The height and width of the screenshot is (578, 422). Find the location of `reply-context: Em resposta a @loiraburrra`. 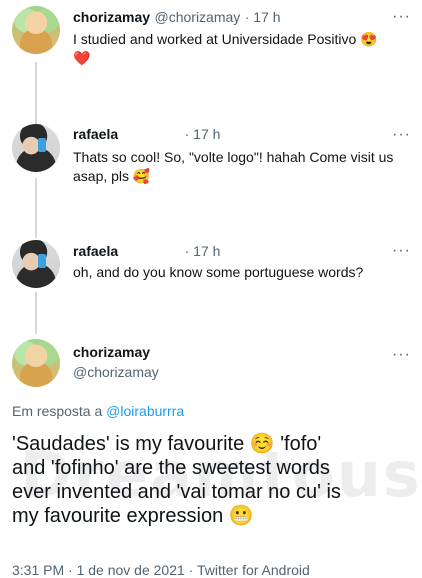

reply-context: Em resposta a @loiraburrra is located at coordinates (98, 411).